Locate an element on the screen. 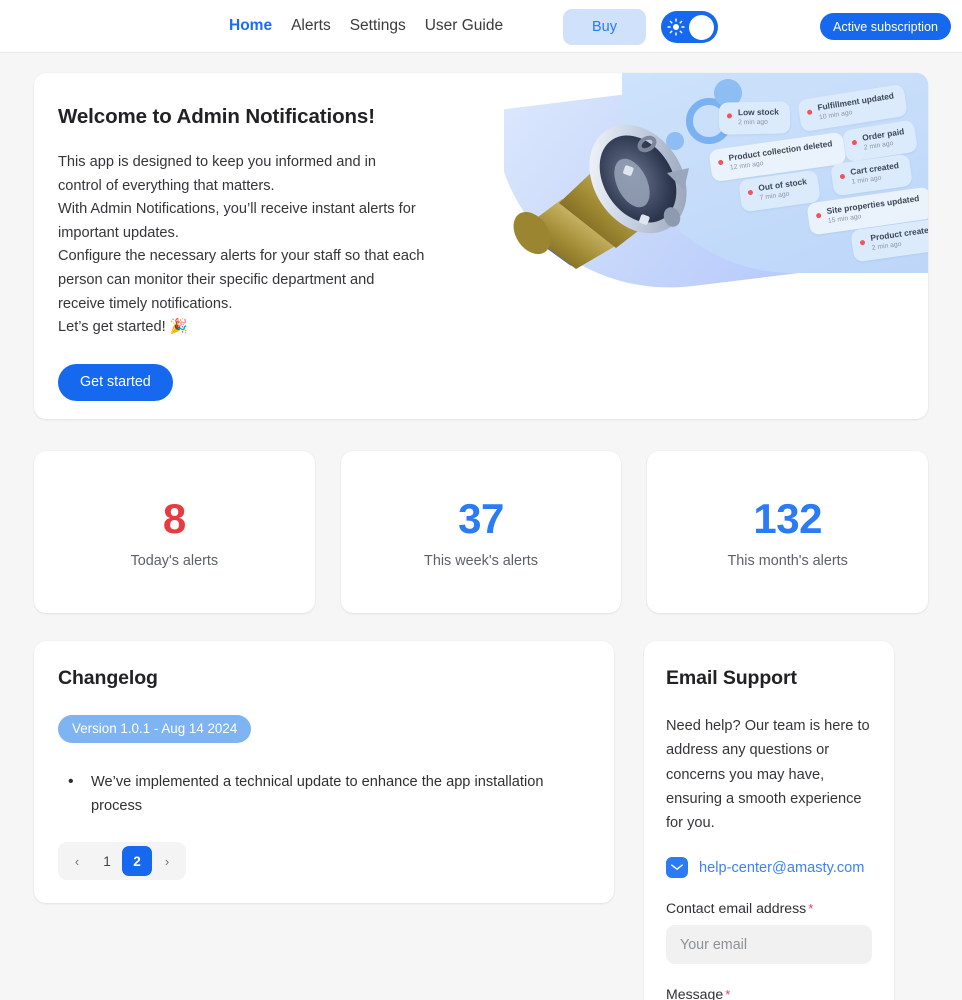 The height and width of the screenshot is (1000, 962). stat-value: 132 is located at coordinates (787, 518).